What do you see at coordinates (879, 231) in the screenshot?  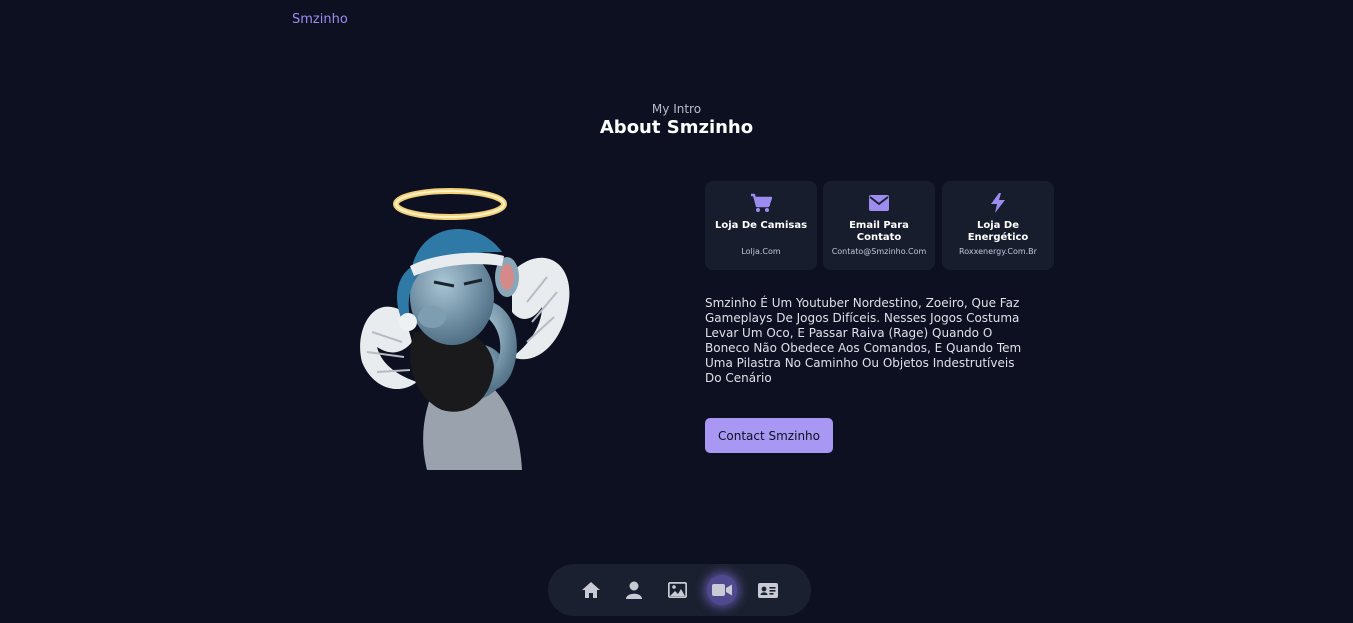 I see `card-label: Email Para Contato` at bounding box center [879, 231].